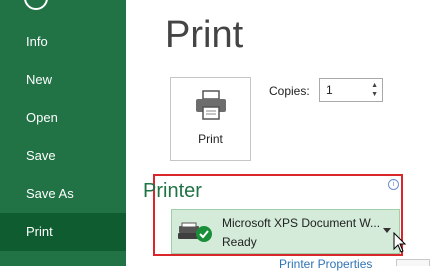 The height and width of the screenshot is (271, 430). Describe the element at coordinates (285, 231) in the screenshot. I see `printer-select-dropdown: Microsoft XPS Document W... Ready` at that location.